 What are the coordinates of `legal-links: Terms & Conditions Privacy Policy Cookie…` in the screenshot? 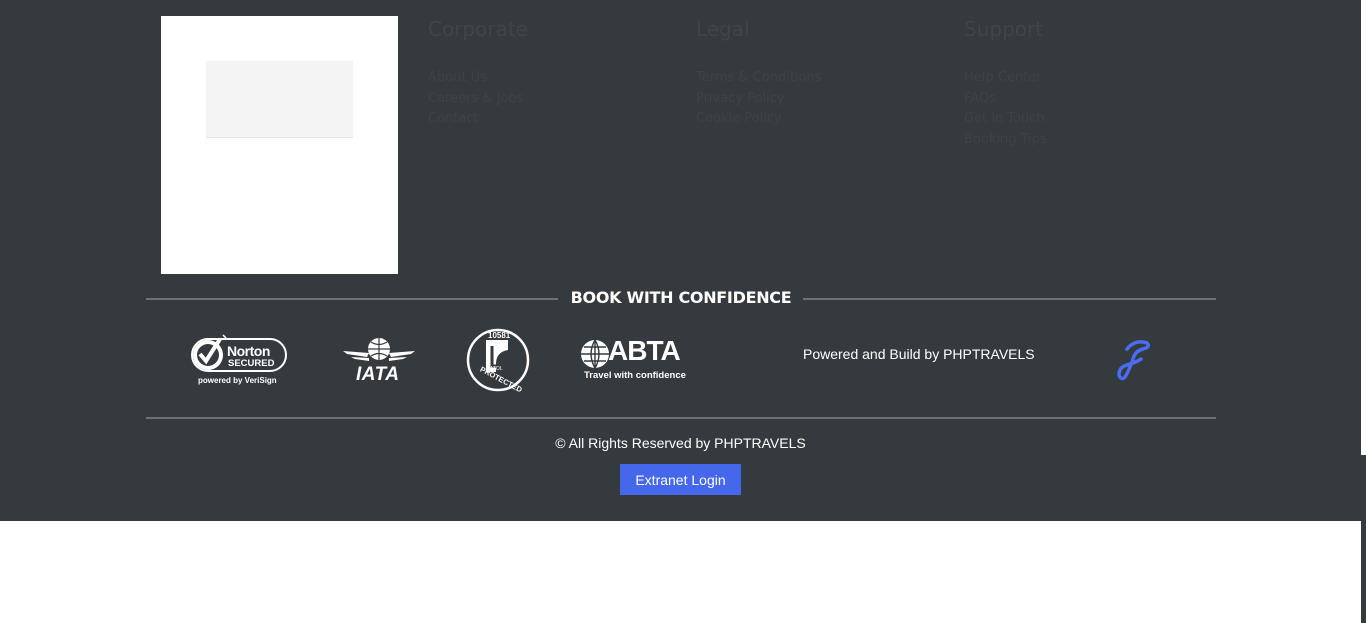 It's located at (811, 99).